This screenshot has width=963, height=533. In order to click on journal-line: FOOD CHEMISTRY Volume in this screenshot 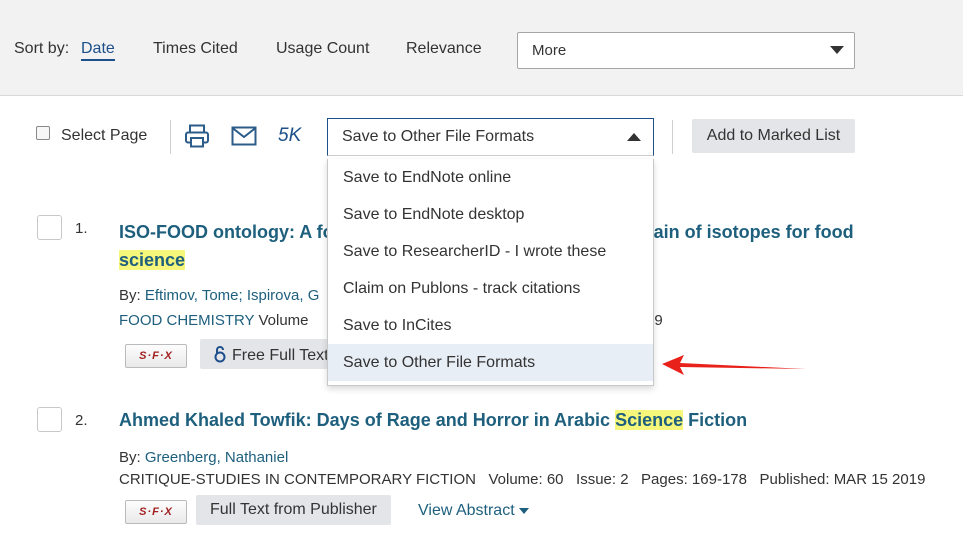, I will do `click(214, 320)`.